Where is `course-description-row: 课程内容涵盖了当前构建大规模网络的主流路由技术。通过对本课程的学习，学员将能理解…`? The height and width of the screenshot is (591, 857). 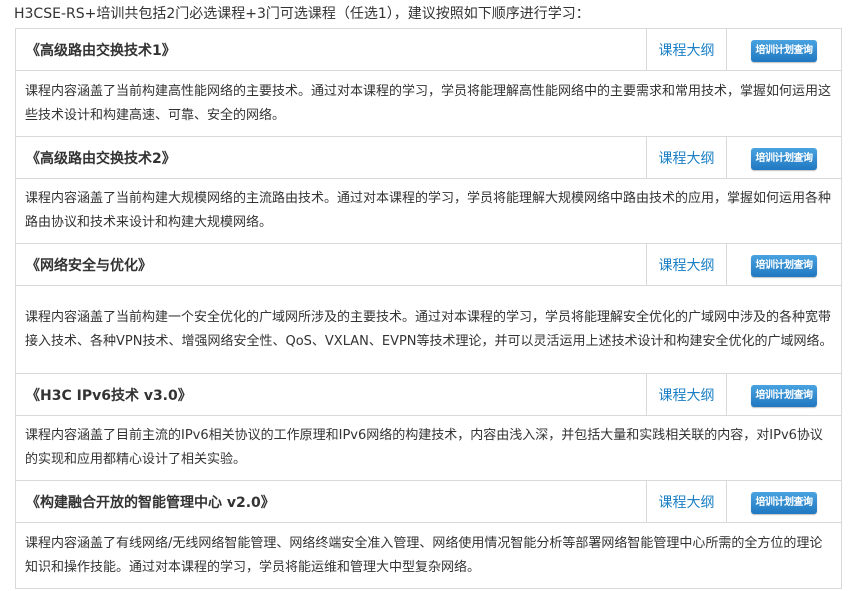 course-description-row: 课程内容涵盖了当前构建大规模网络的主流路由技术。通过对本课程的学习，学员将能理解… is located at coordinates (428, 211).